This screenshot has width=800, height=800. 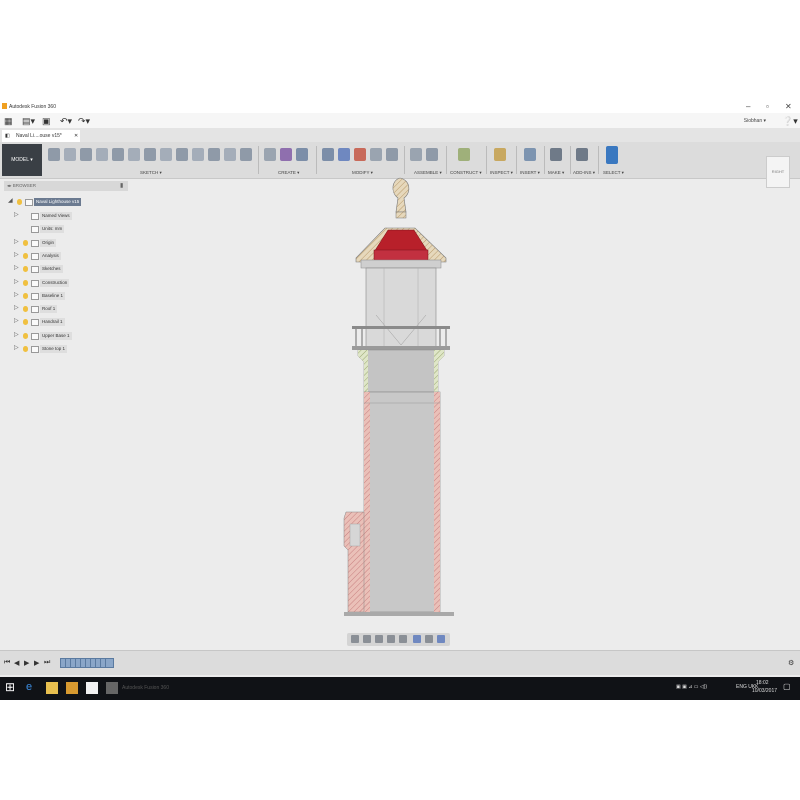 I want to click on autodesk-app-icon, so click(x=112, y=688).